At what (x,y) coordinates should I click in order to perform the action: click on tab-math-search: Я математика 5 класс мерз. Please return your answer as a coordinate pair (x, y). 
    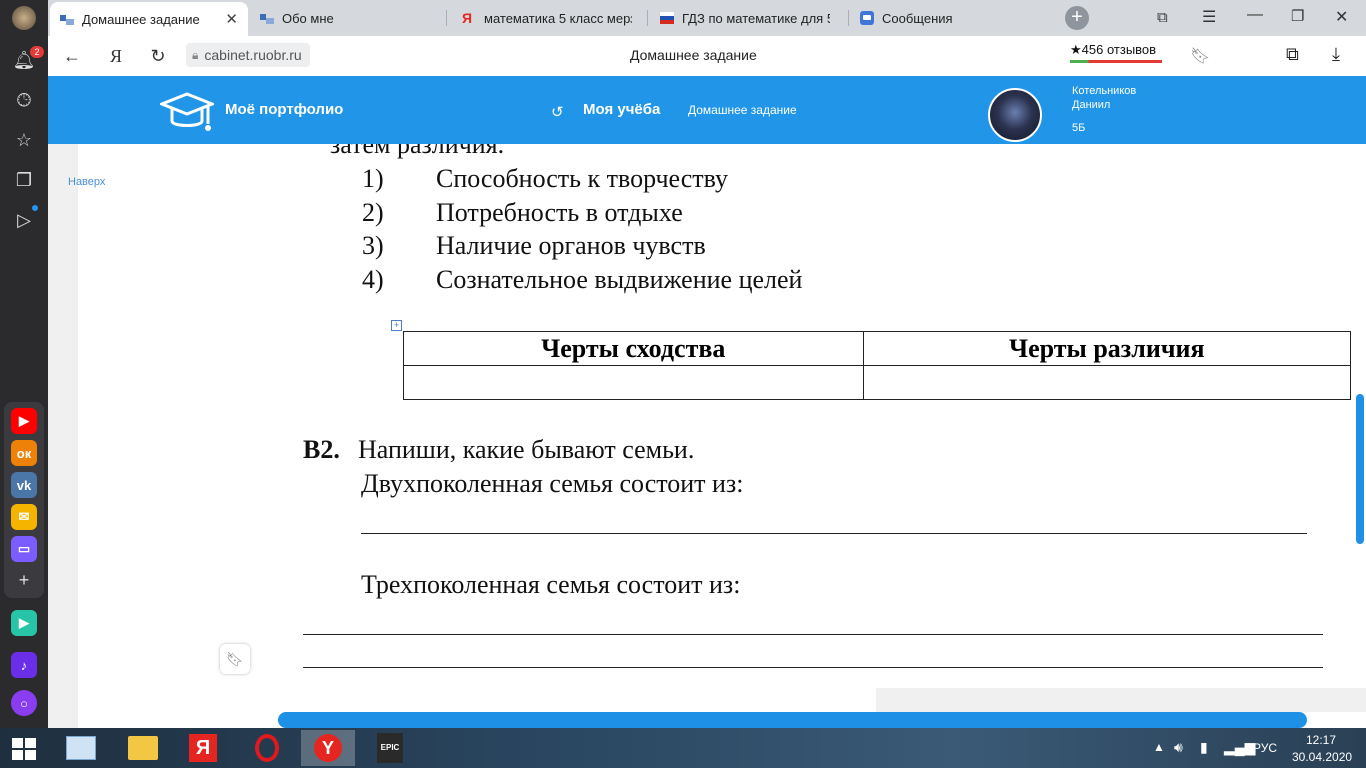
    Looking at the image, I should click on (547, 18).